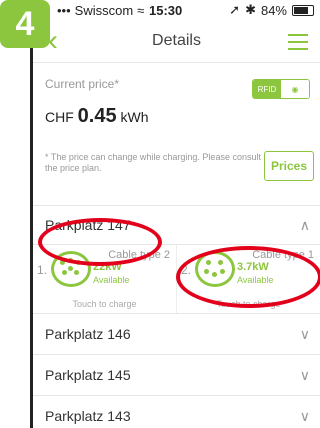 This screenshot has width=320, height=428. I want to click on price-amount: 0.45, so click(97, 116).